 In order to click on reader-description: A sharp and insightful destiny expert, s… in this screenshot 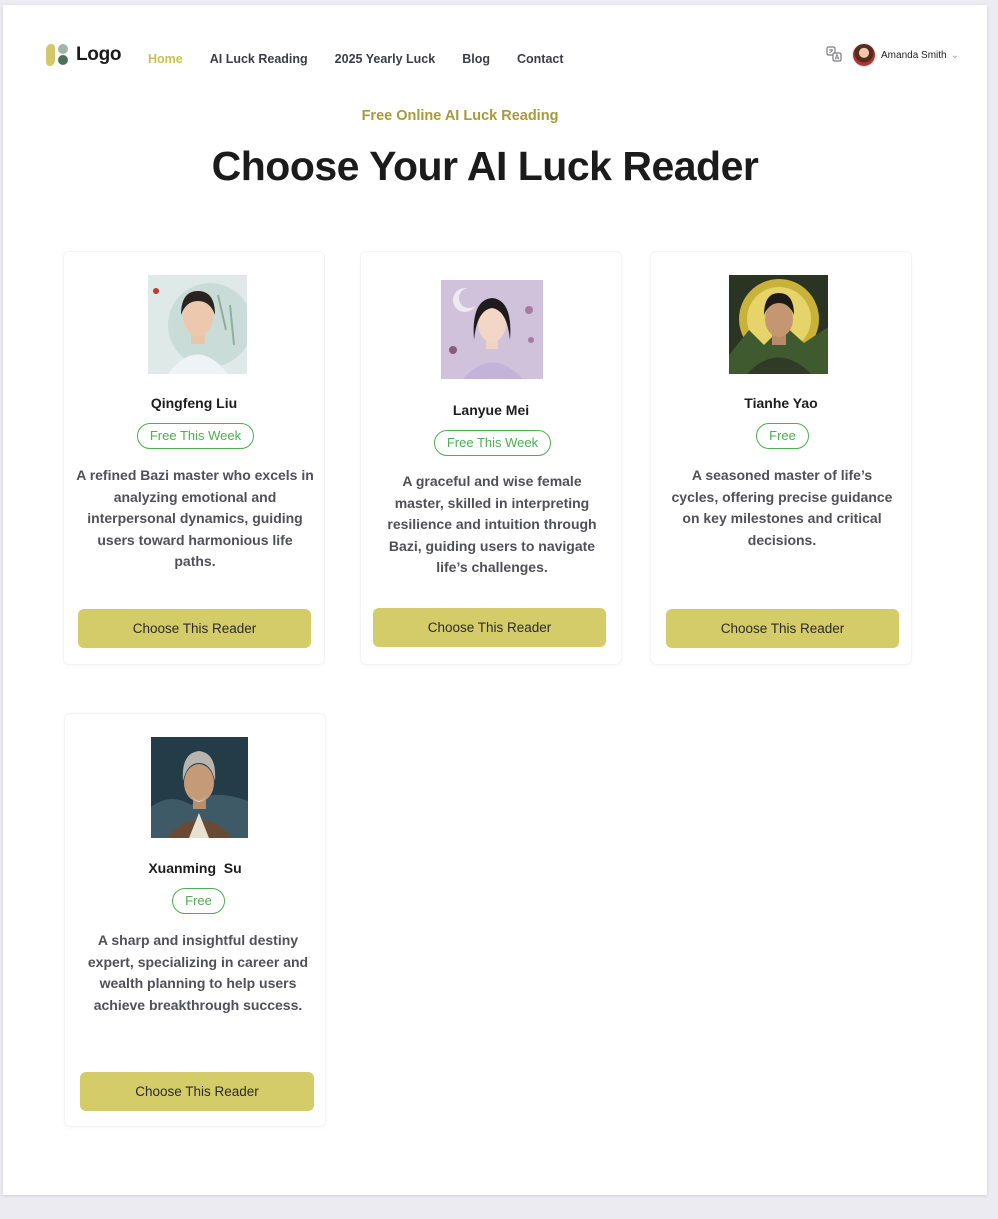, I will do `click(198, 972)`.